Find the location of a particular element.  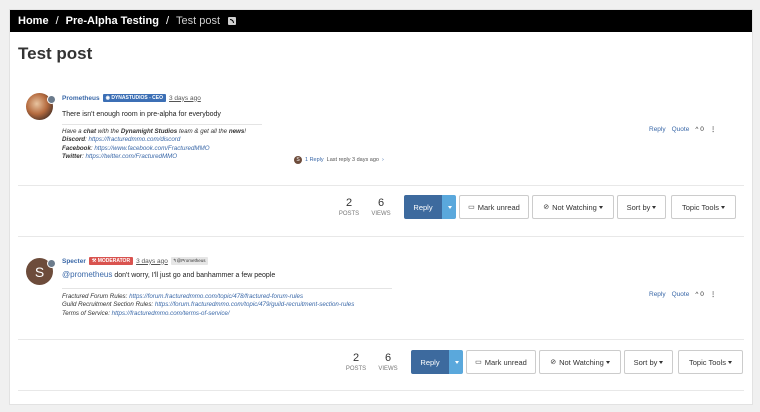

facebook-link: https://www.facebook.com/FracturedMMO is located at coordinates (151, 148).